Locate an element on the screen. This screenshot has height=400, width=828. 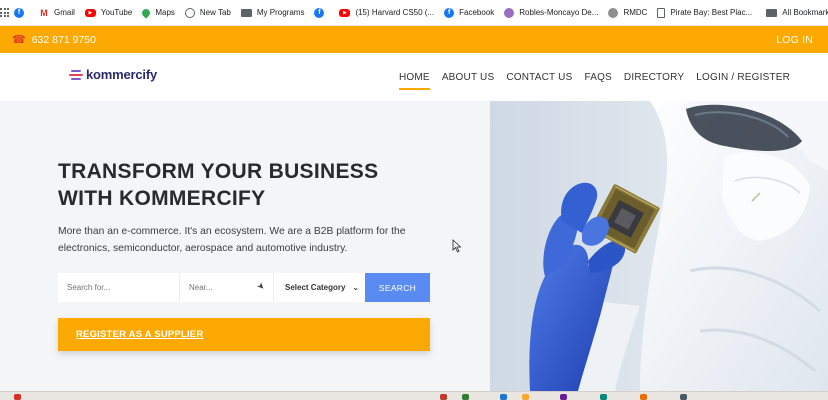
nav-directory: DIRECTORY is located at coordinates (654, 77).